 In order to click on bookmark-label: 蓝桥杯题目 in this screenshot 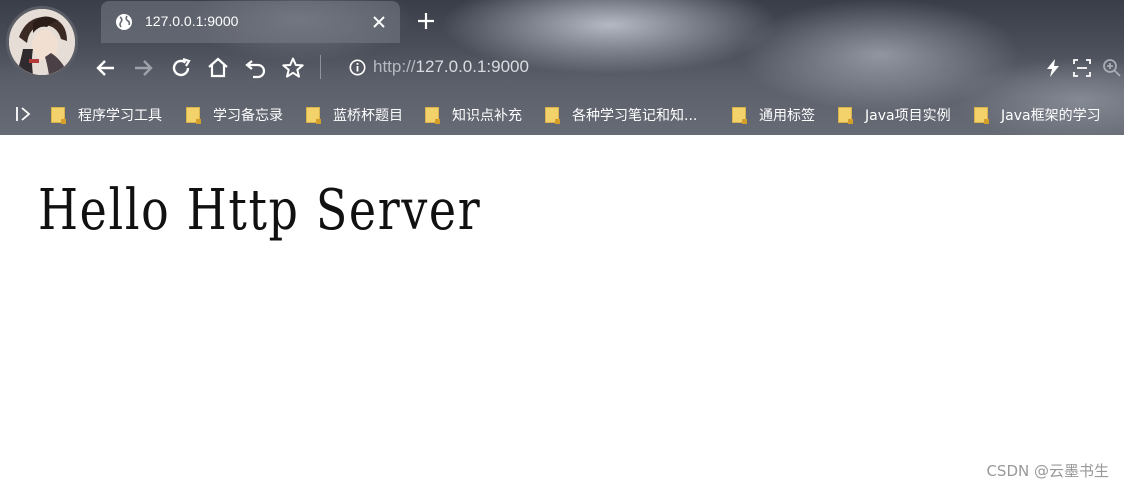, I will do `click(368, 116)`.